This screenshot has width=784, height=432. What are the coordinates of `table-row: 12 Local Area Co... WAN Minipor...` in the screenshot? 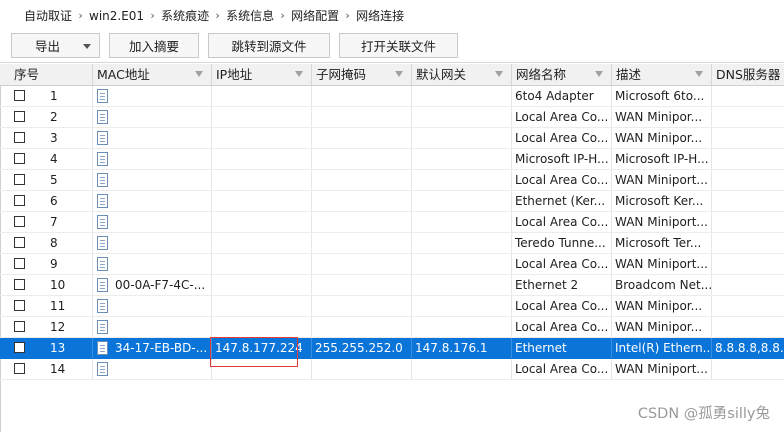 It's located at (392, 327).